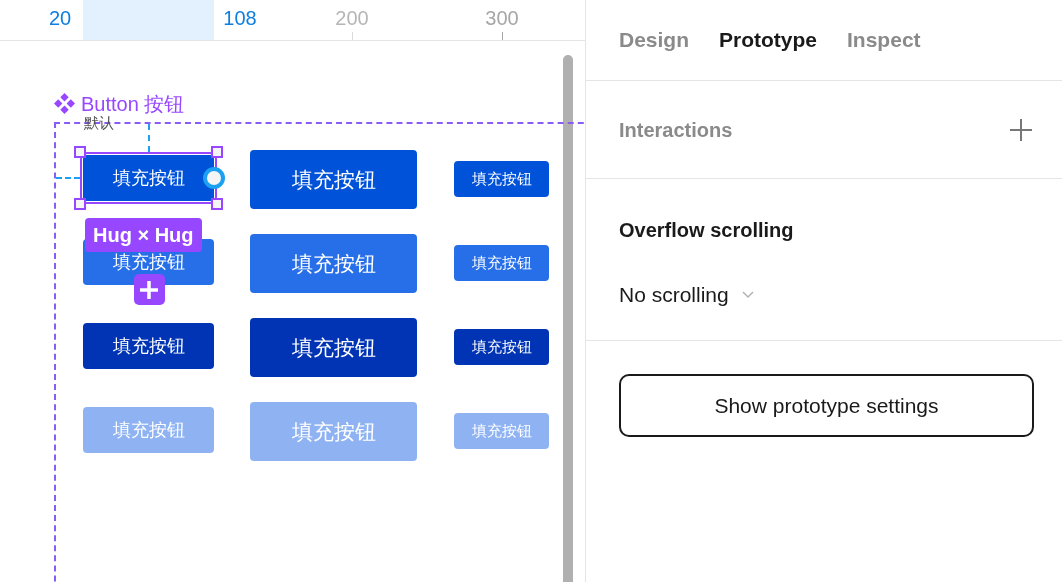 The width and height of the screenshot is (1062, 582). What do you see at coordinates (768, 40) in the screenshot?
I see `panel-tab: Prototype` at bounding box center [768, 40].